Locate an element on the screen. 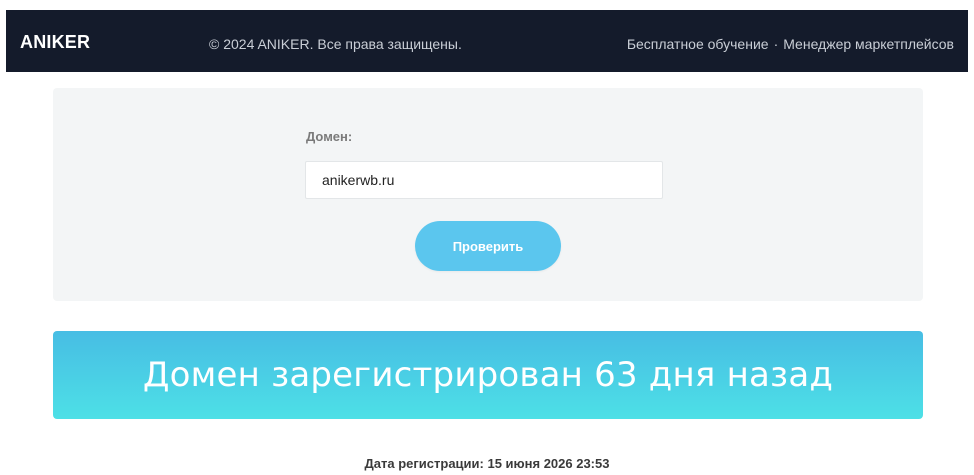  registration-date: Дата регистрации: 15 июня 2026 23:53 is located at coordinates (487, 463).